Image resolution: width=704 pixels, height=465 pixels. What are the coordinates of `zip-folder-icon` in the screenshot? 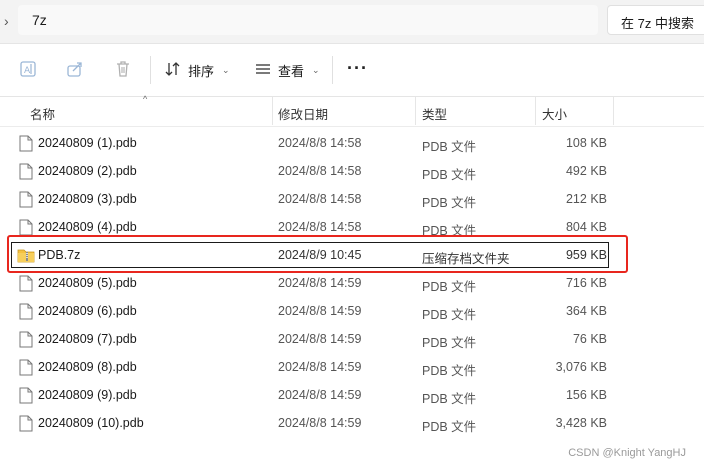 It's located at (26, 255).